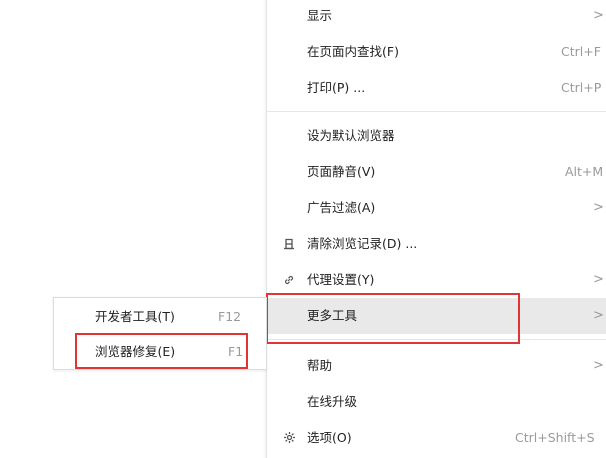  Describe the element at coordinates (436, 17) in the screenshot. I see `menu-item-display: 显示 >` at that location.